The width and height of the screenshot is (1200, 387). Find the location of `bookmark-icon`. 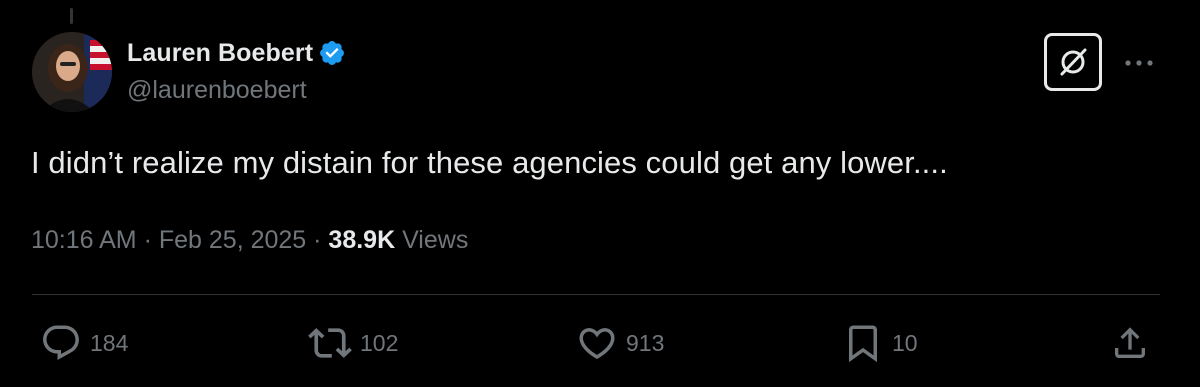

bookmark-icon is located at coordinates (863, 344).